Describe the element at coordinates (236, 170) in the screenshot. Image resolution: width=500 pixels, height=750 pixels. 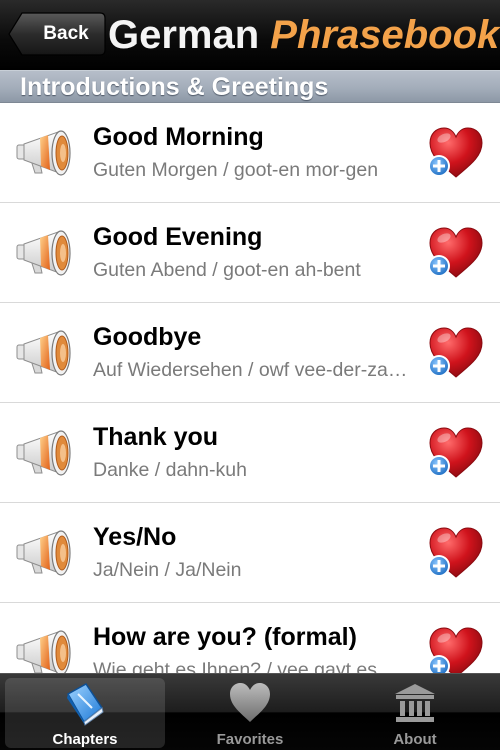
I see `phrase-translation: Guten Morgen / goot-en mor-gen` at that location.